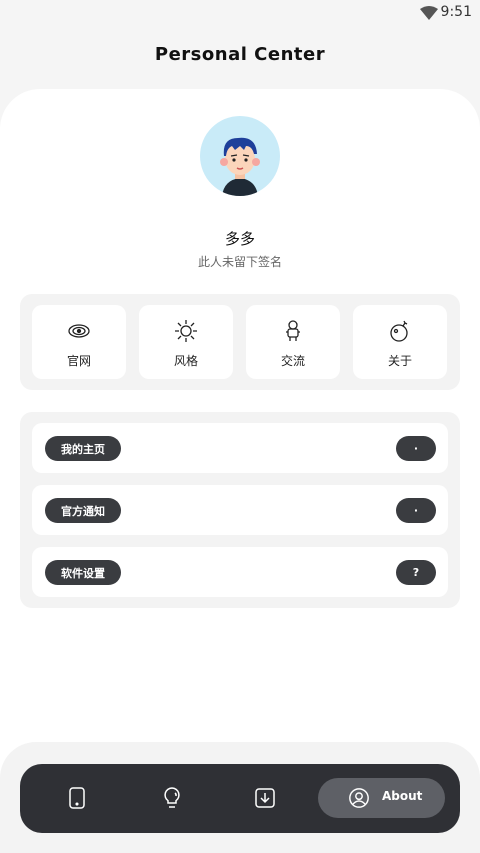  Describe the element at coordinates (239, 239) in the screenshot. I see `nickname: 多多` at that location.